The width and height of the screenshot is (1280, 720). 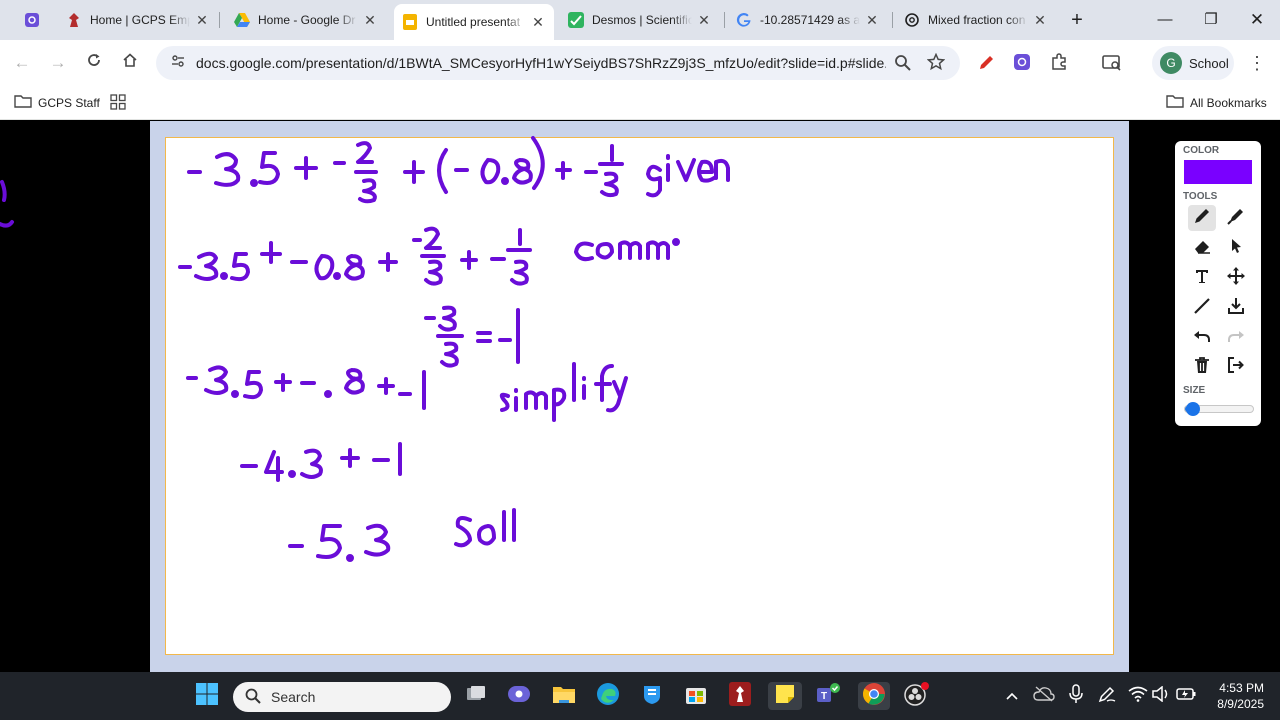 What do you see at coordinates (207, 696) in the screenshot?
I see `start-button` at bounding box center [207, 696].